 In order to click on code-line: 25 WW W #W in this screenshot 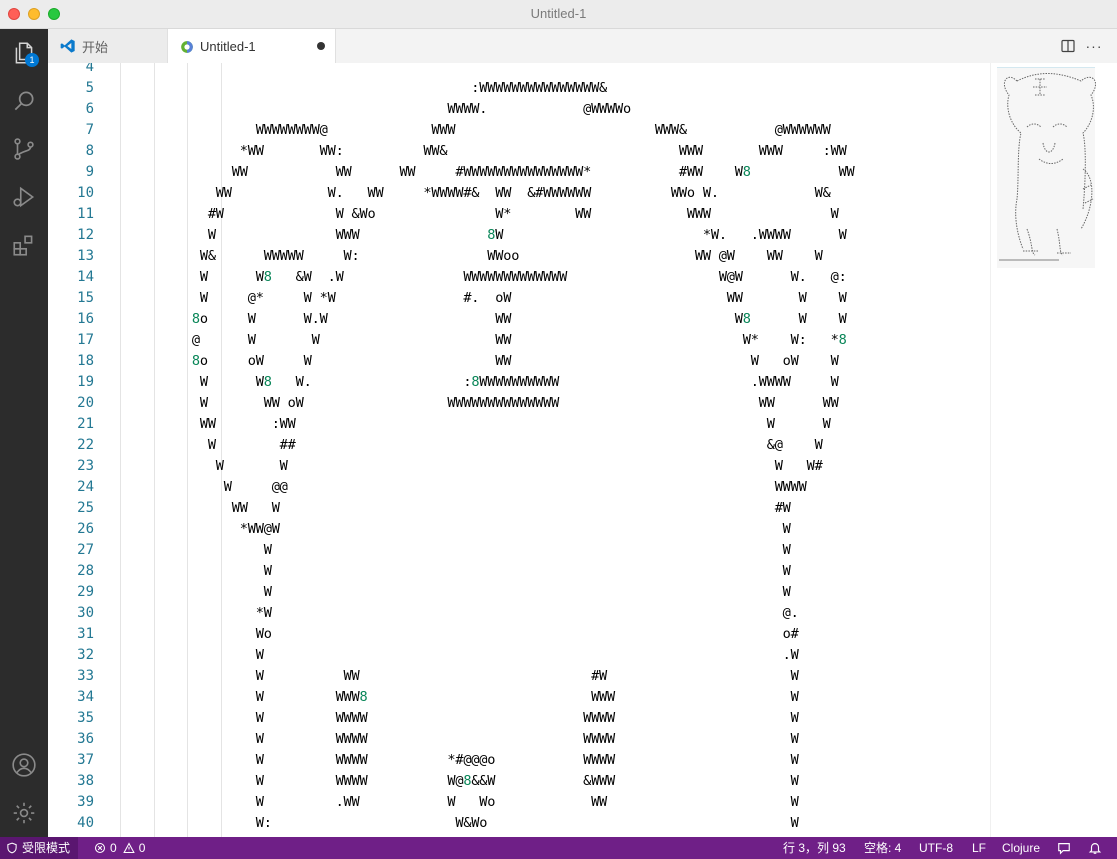, I will do `click(519, 508)`.